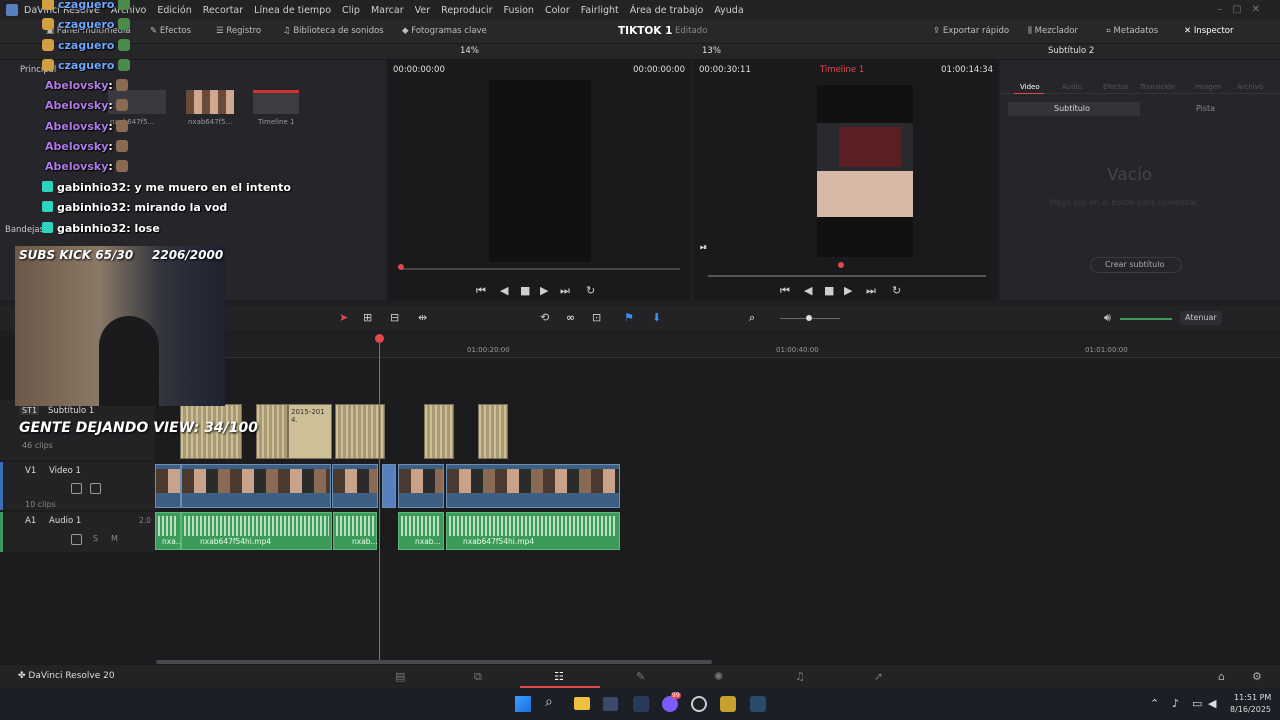 This screenshot has height=720, width=1280. What do you see at coordinates (667, 10) in the screenshot?
I see `menu-area-de-trabajo: Área de trabajo` at bounding box center [667, 10].